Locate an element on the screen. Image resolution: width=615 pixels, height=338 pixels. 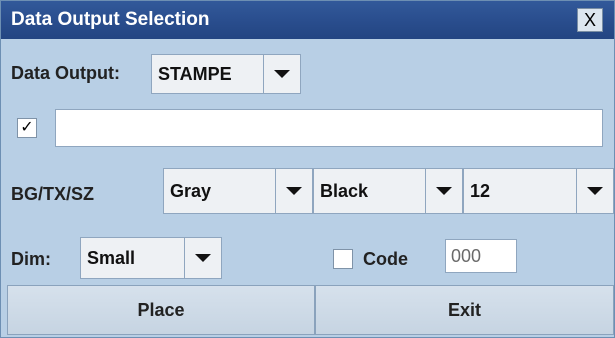
place-button: Place is located at coordinates (161, 310).